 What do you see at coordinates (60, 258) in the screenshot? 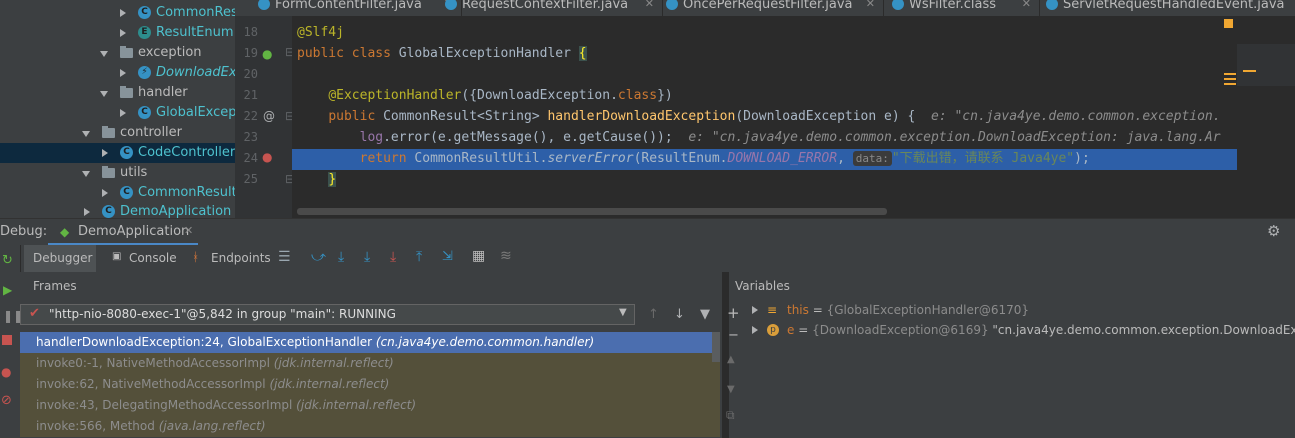
I see `tab-debugger: Debugger` at bounding box center [60, 258].